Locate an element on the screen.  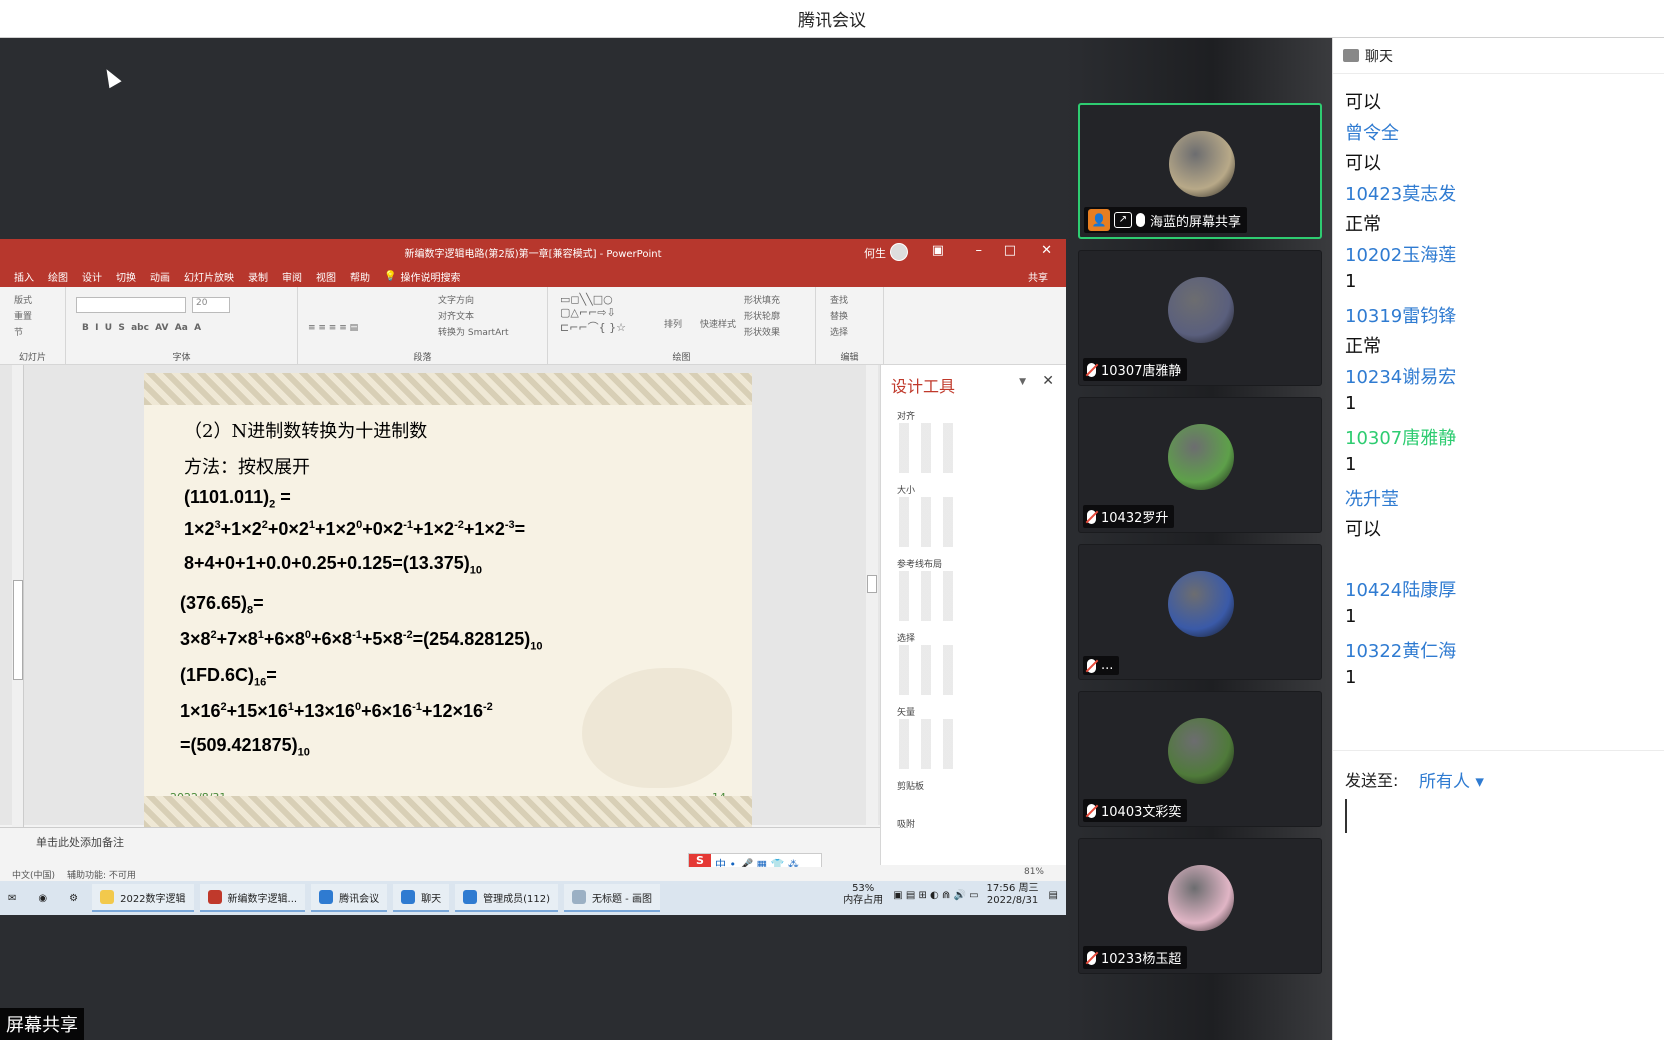
status-language: 中文(中国) is located at coordinates (34, 875).